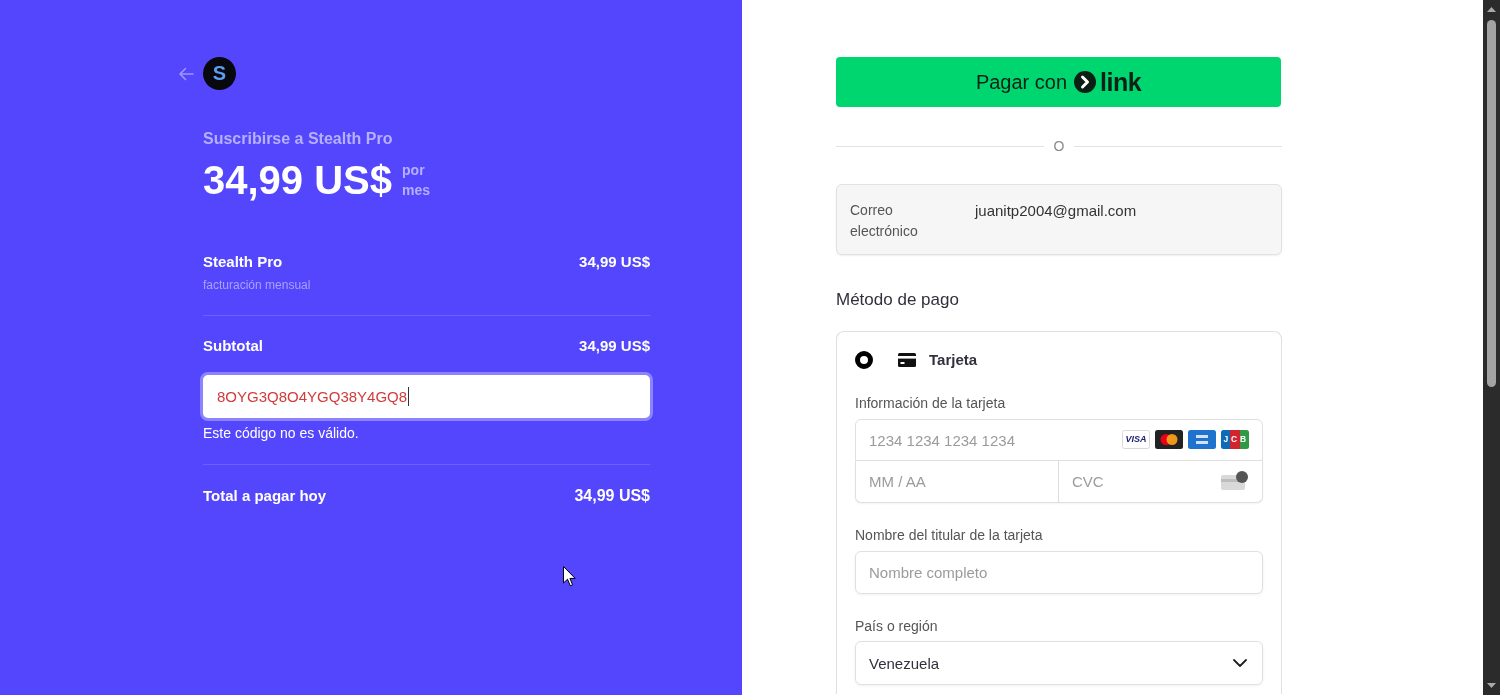  What do you see at coordinates (281, 433) in the screenshot?
I see `error-message: Este código no es válido.` at bounding box center [281, 433].